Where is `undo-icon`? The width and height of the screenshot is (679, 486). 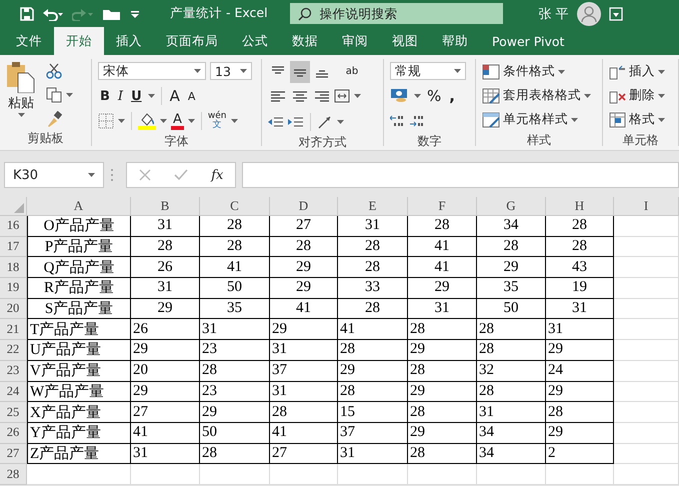 undo-icon is located at coordinates (53, 13).